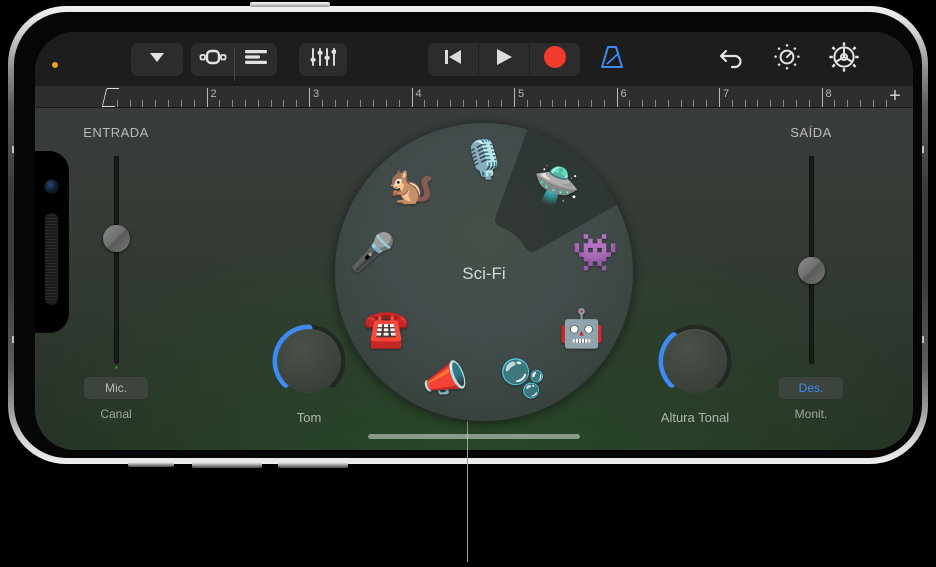 The image size is (936, 567). I want to click on input-slider-thumb, so click(116, 238).